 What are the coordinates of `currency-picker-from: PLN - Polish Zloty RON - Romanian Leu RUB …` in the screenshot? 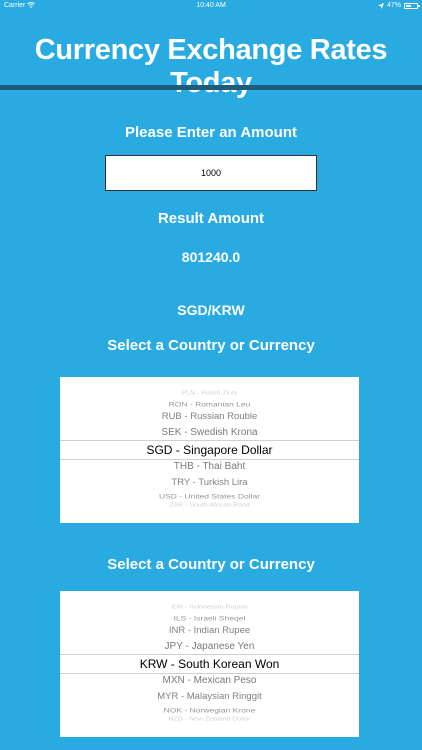 It's located at (209, 450).